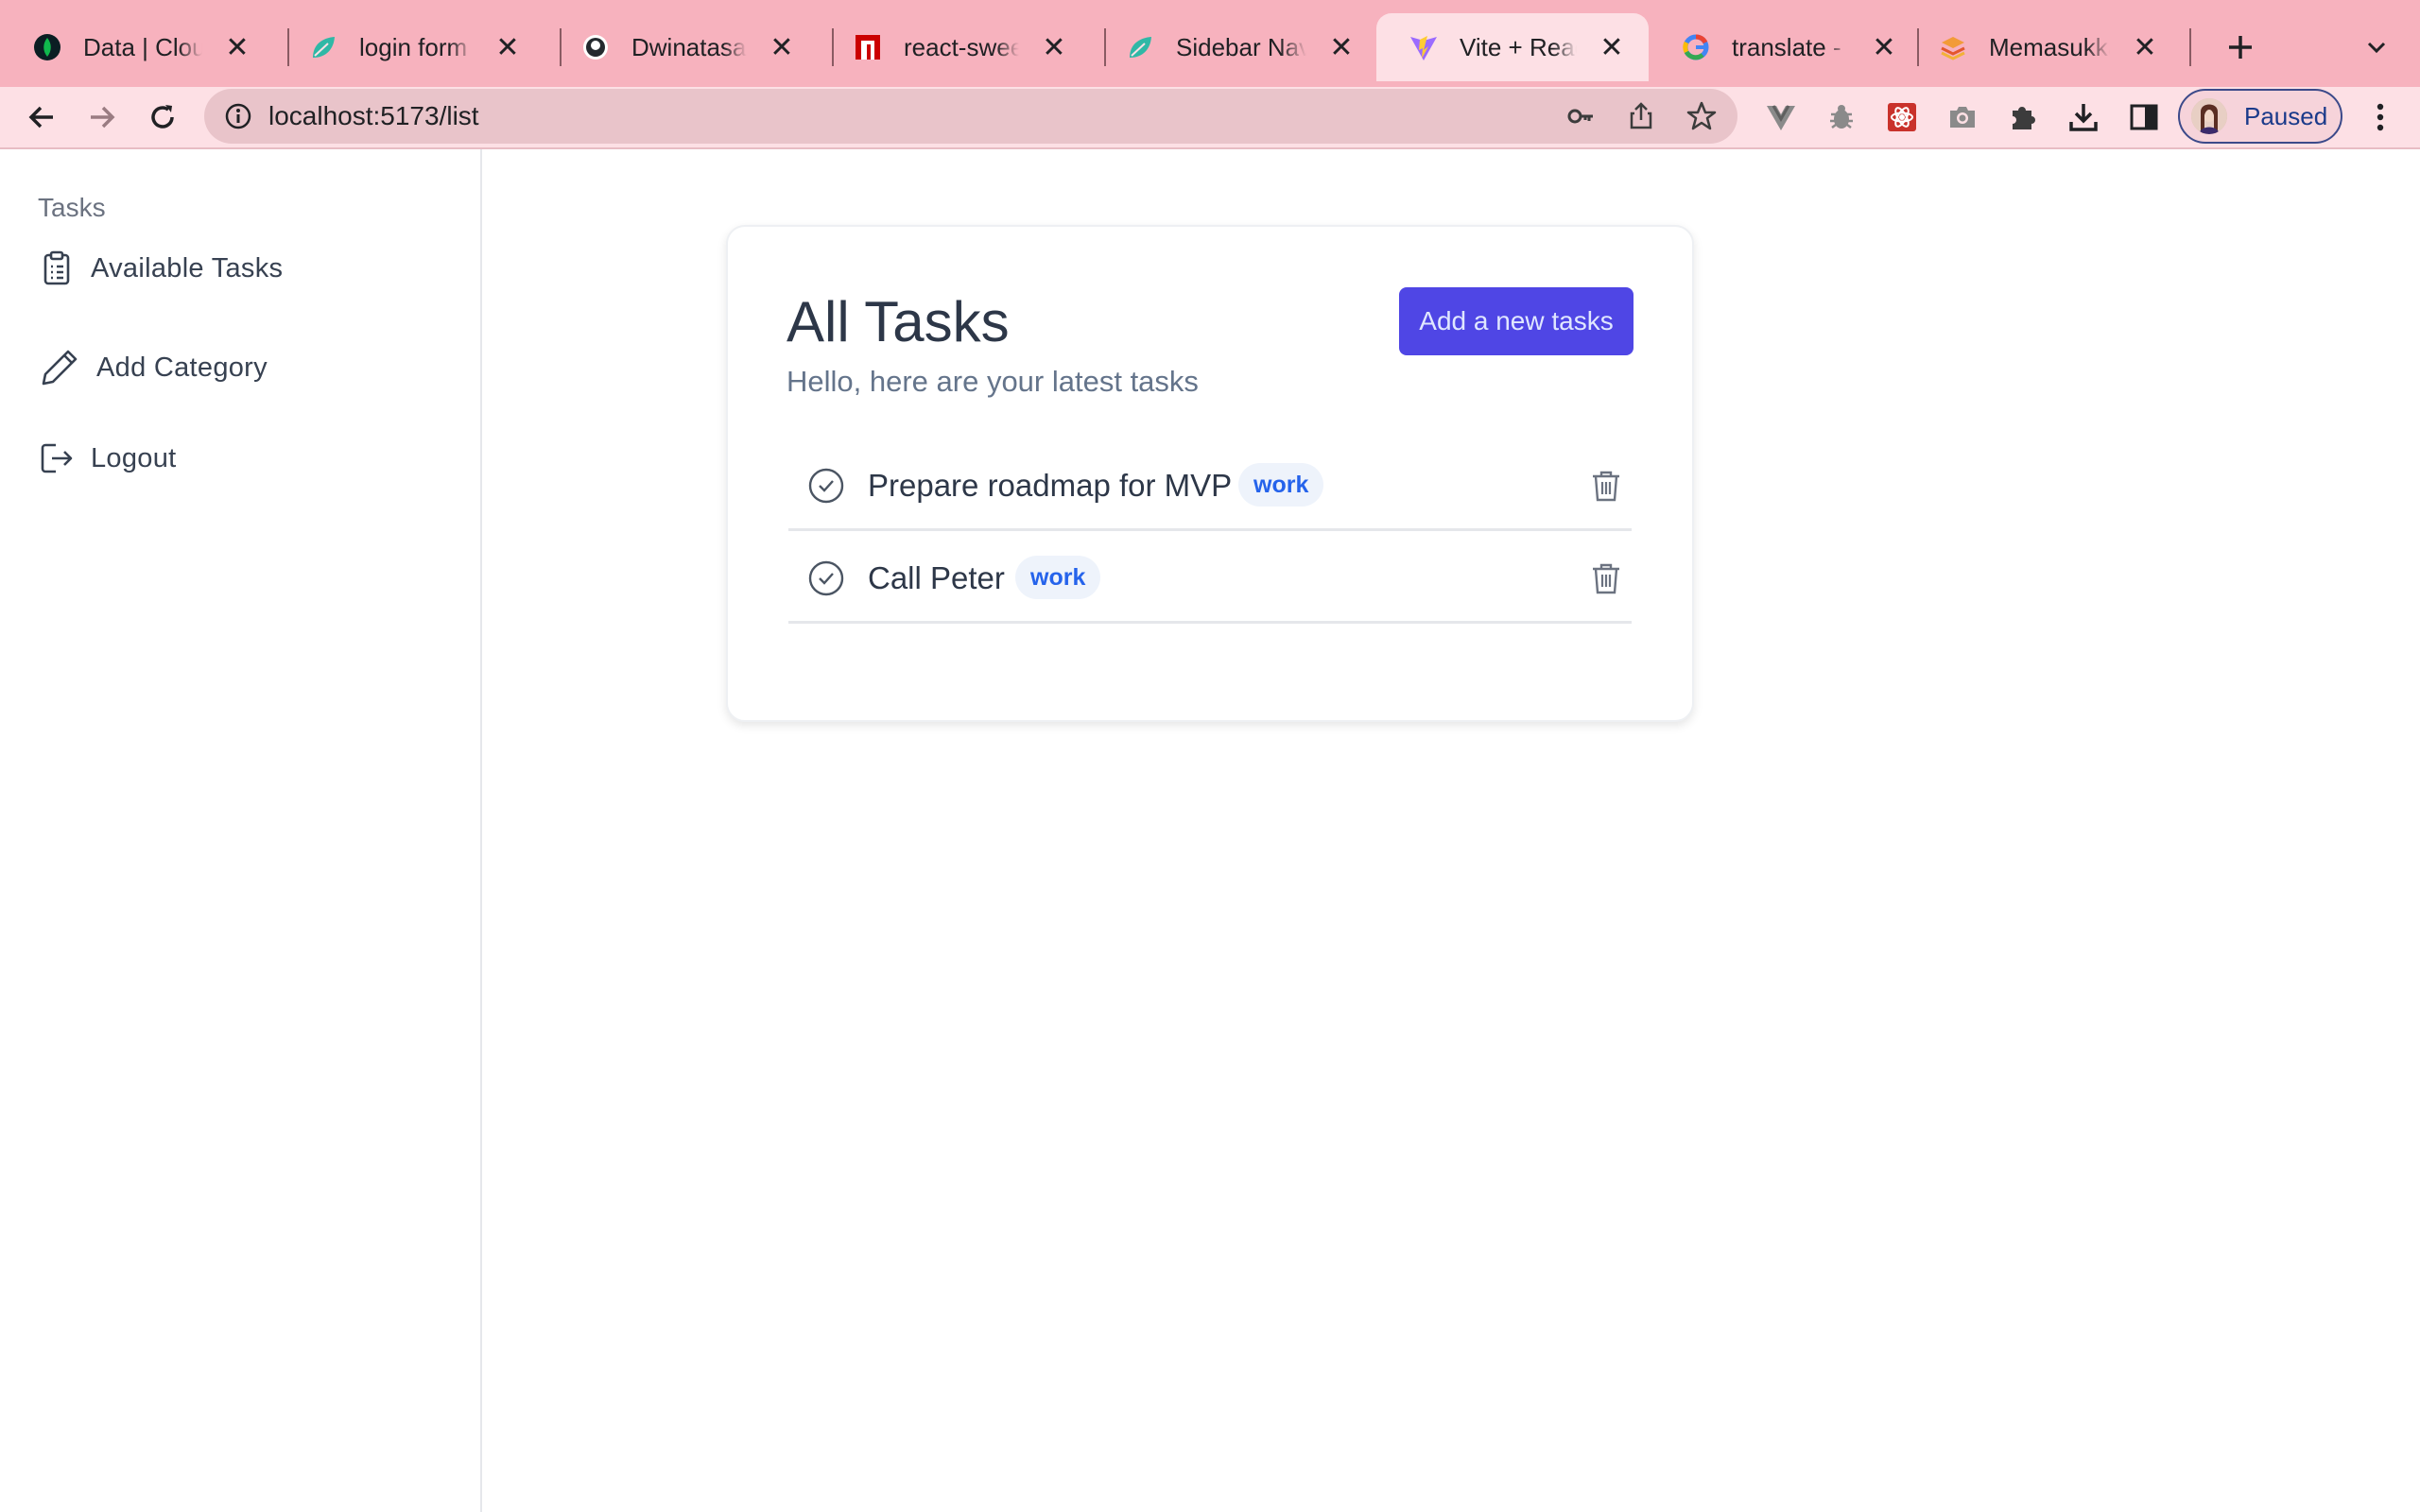  I want to click on tab-title: Vite + React, so click(1518, 46).